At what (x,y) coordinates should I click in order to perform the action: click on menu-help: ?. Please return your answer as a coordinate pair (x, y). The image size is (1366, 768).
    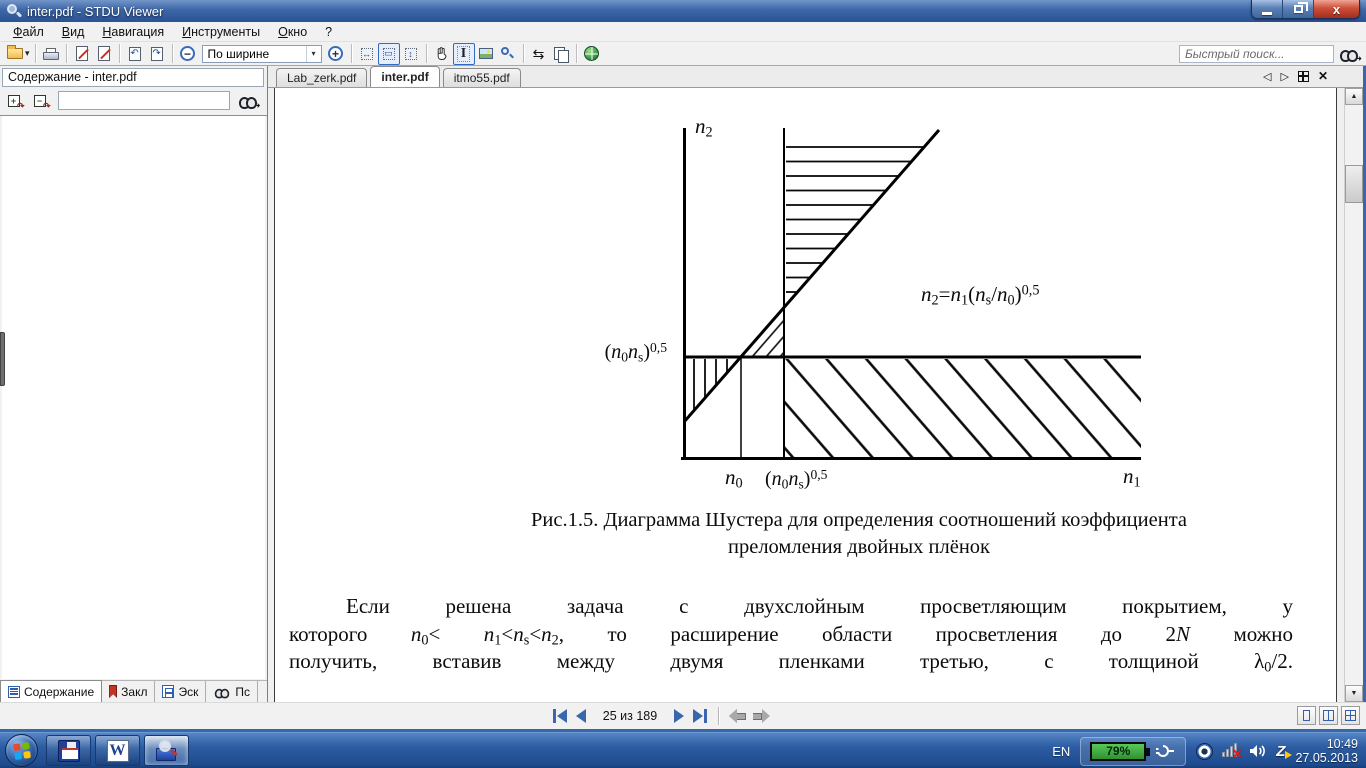
    Looking at the image, I should click on (328, 32).